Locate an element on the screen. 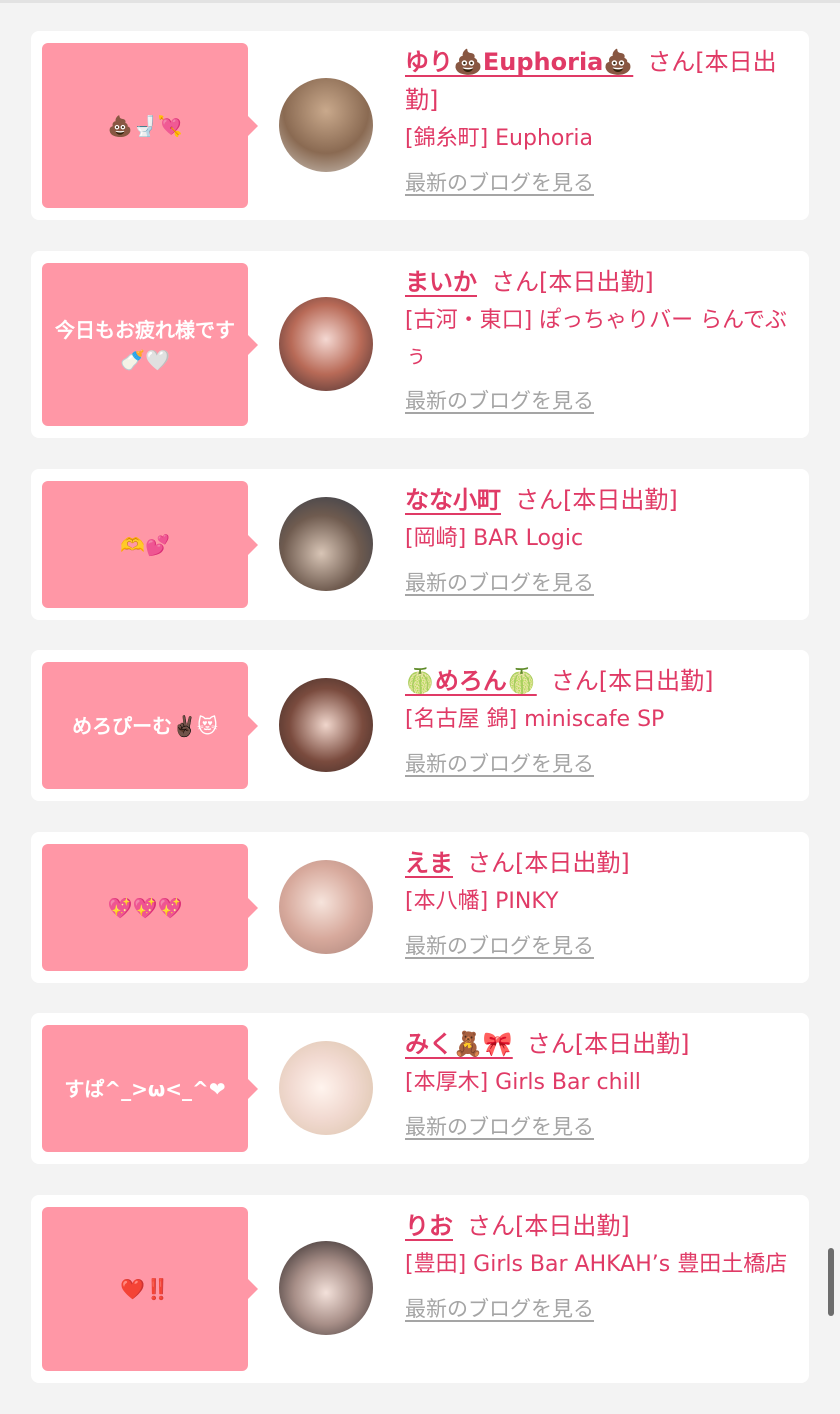 The image size is (840, 1414). cast-name-link: ゆり💩Euphoria💩 is located at coordinates (519, 62).